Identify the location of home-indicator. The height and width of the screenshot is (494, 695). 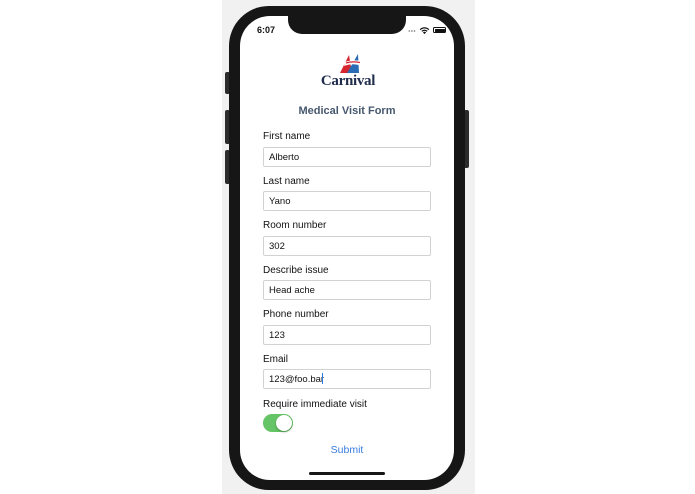
(347, 473).